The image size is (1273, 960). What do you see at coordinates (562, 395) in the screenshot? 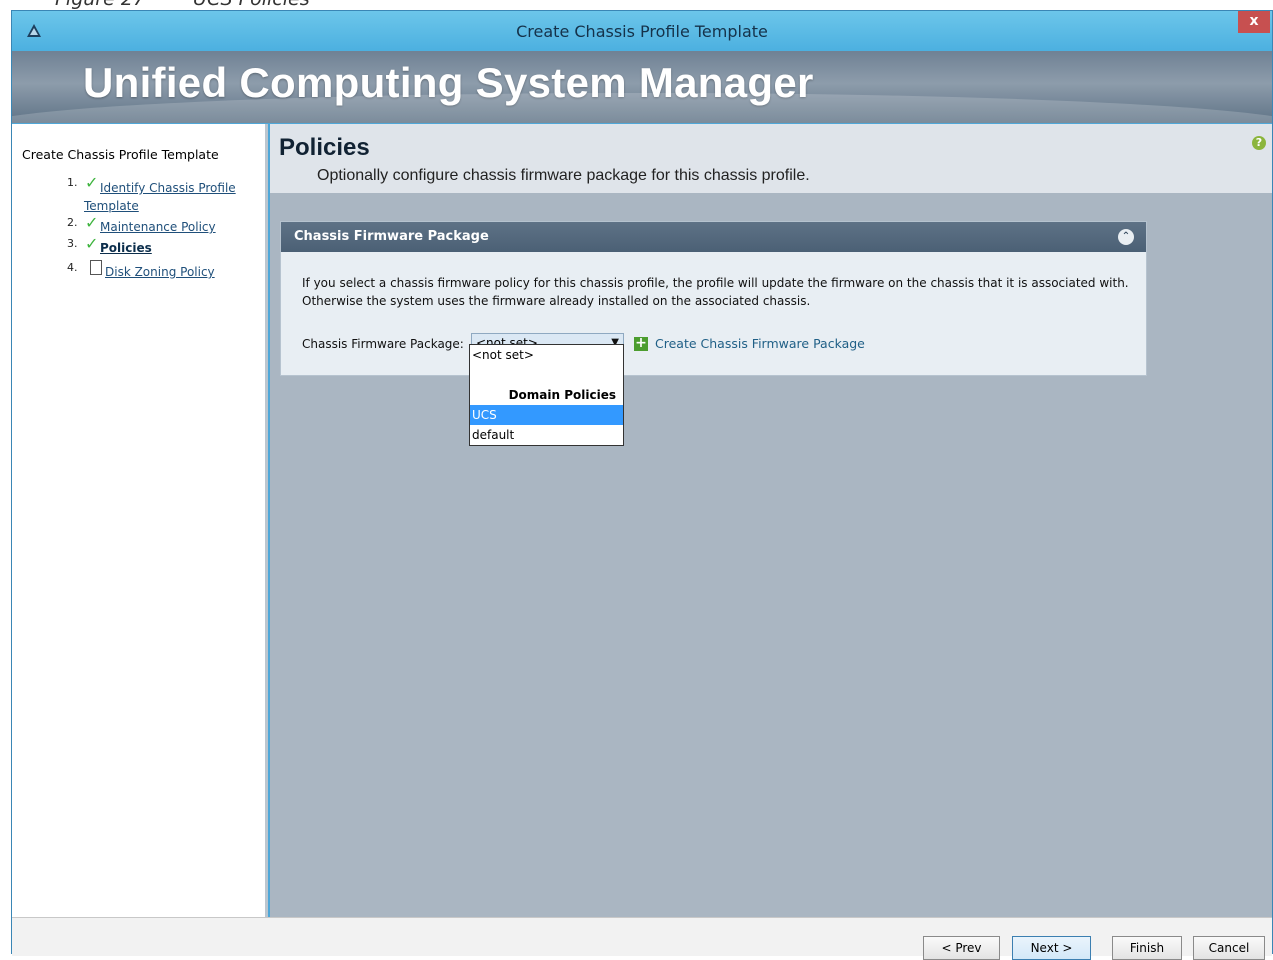
I see `dropdown-group-domain-policies: Domain Policies` at bounding box center [562, 395].